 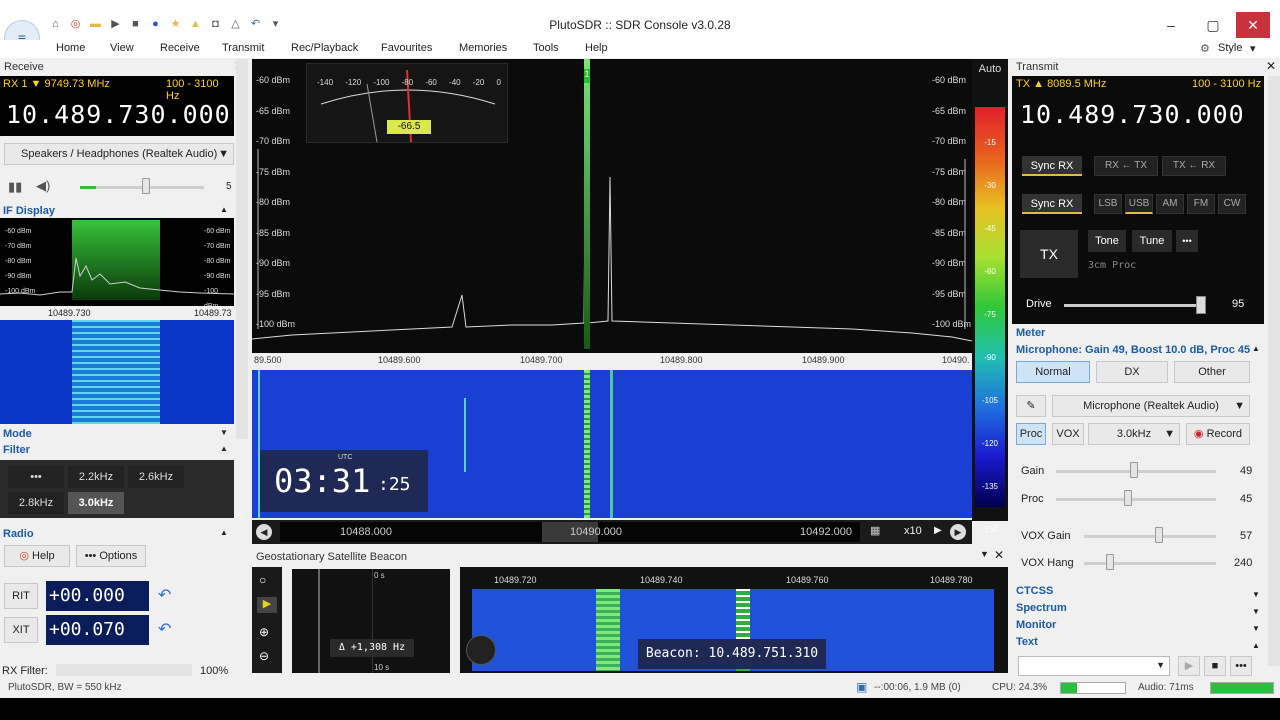 I want to click on vox-button: VOX, so click(x=1068, y=434).